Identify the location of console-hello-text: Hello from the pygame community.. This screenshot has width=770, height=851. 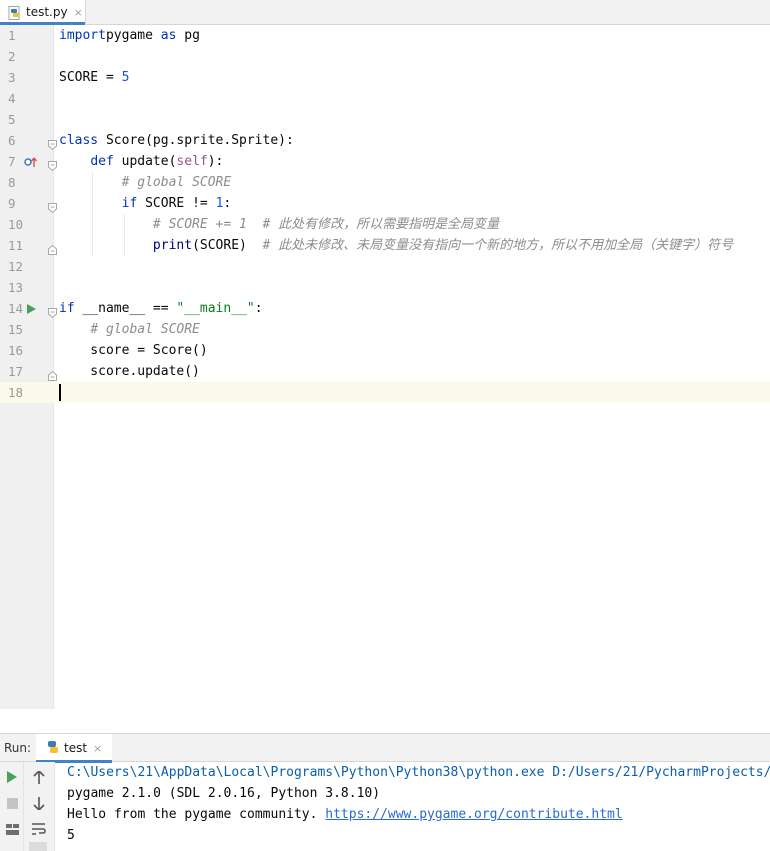
(196, 814).